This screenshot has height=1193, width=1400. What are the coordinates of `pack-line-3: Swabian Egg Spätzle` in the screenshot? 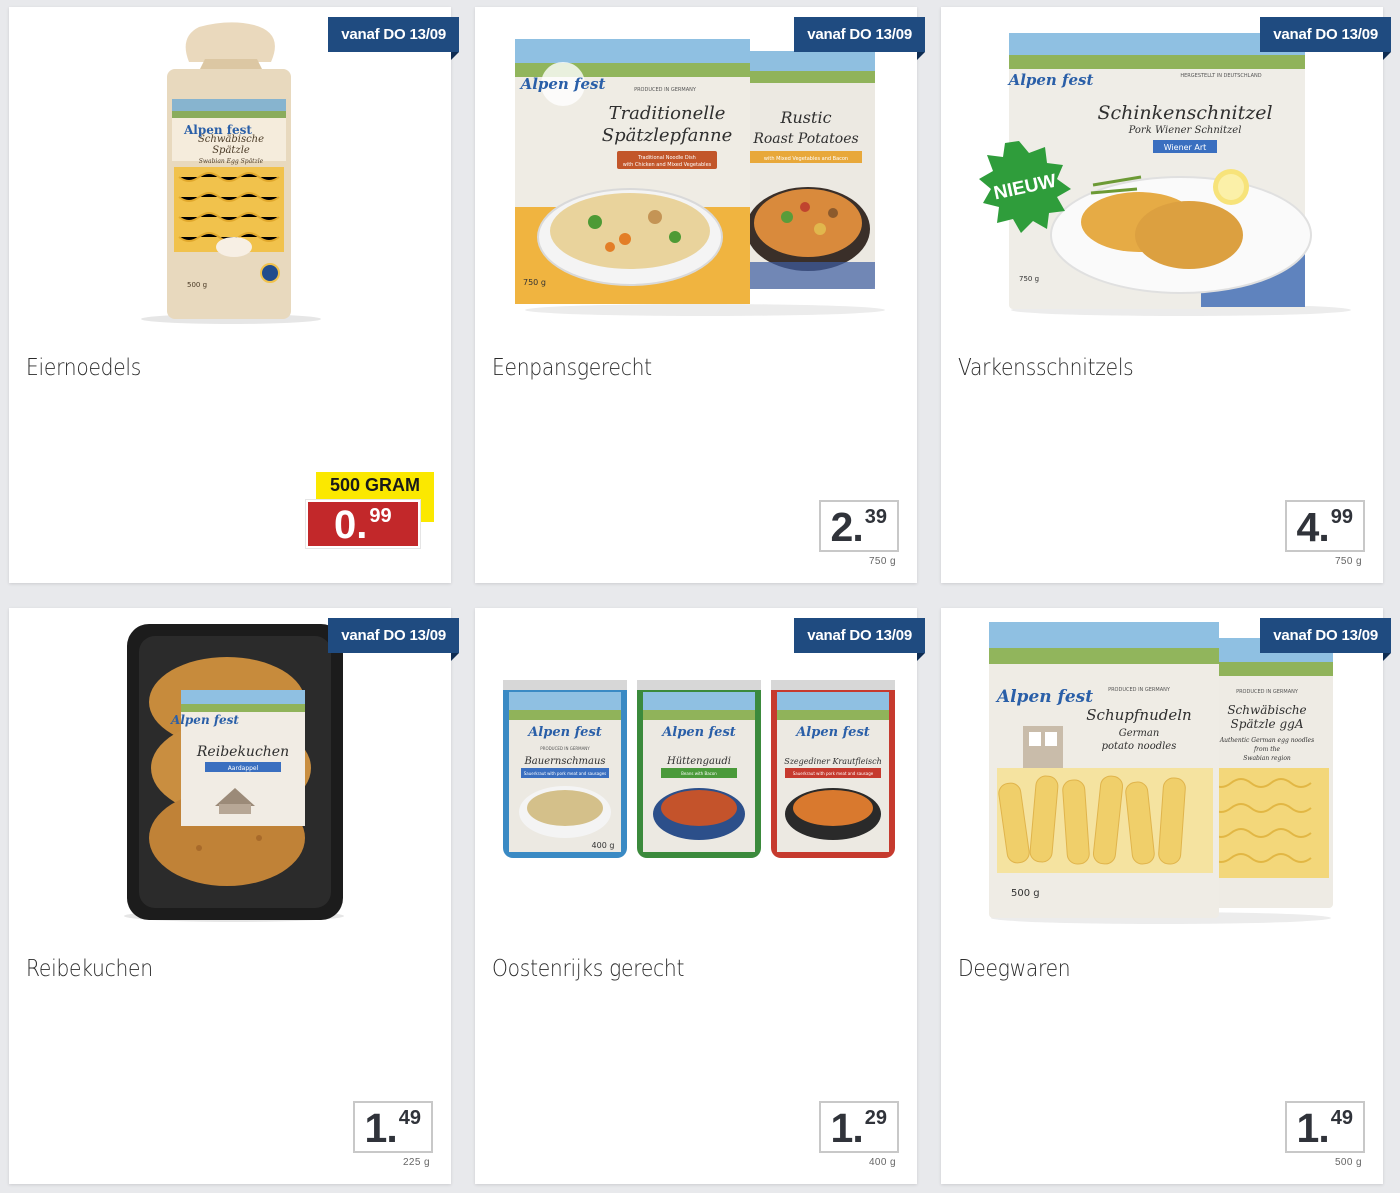 It's located at (231, 161).